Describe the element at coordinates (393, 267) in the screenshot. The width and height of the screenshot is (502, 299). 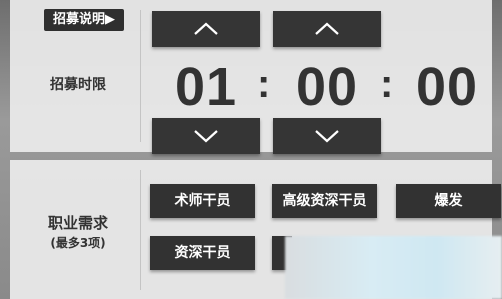
I see `obscured-region` at that location.